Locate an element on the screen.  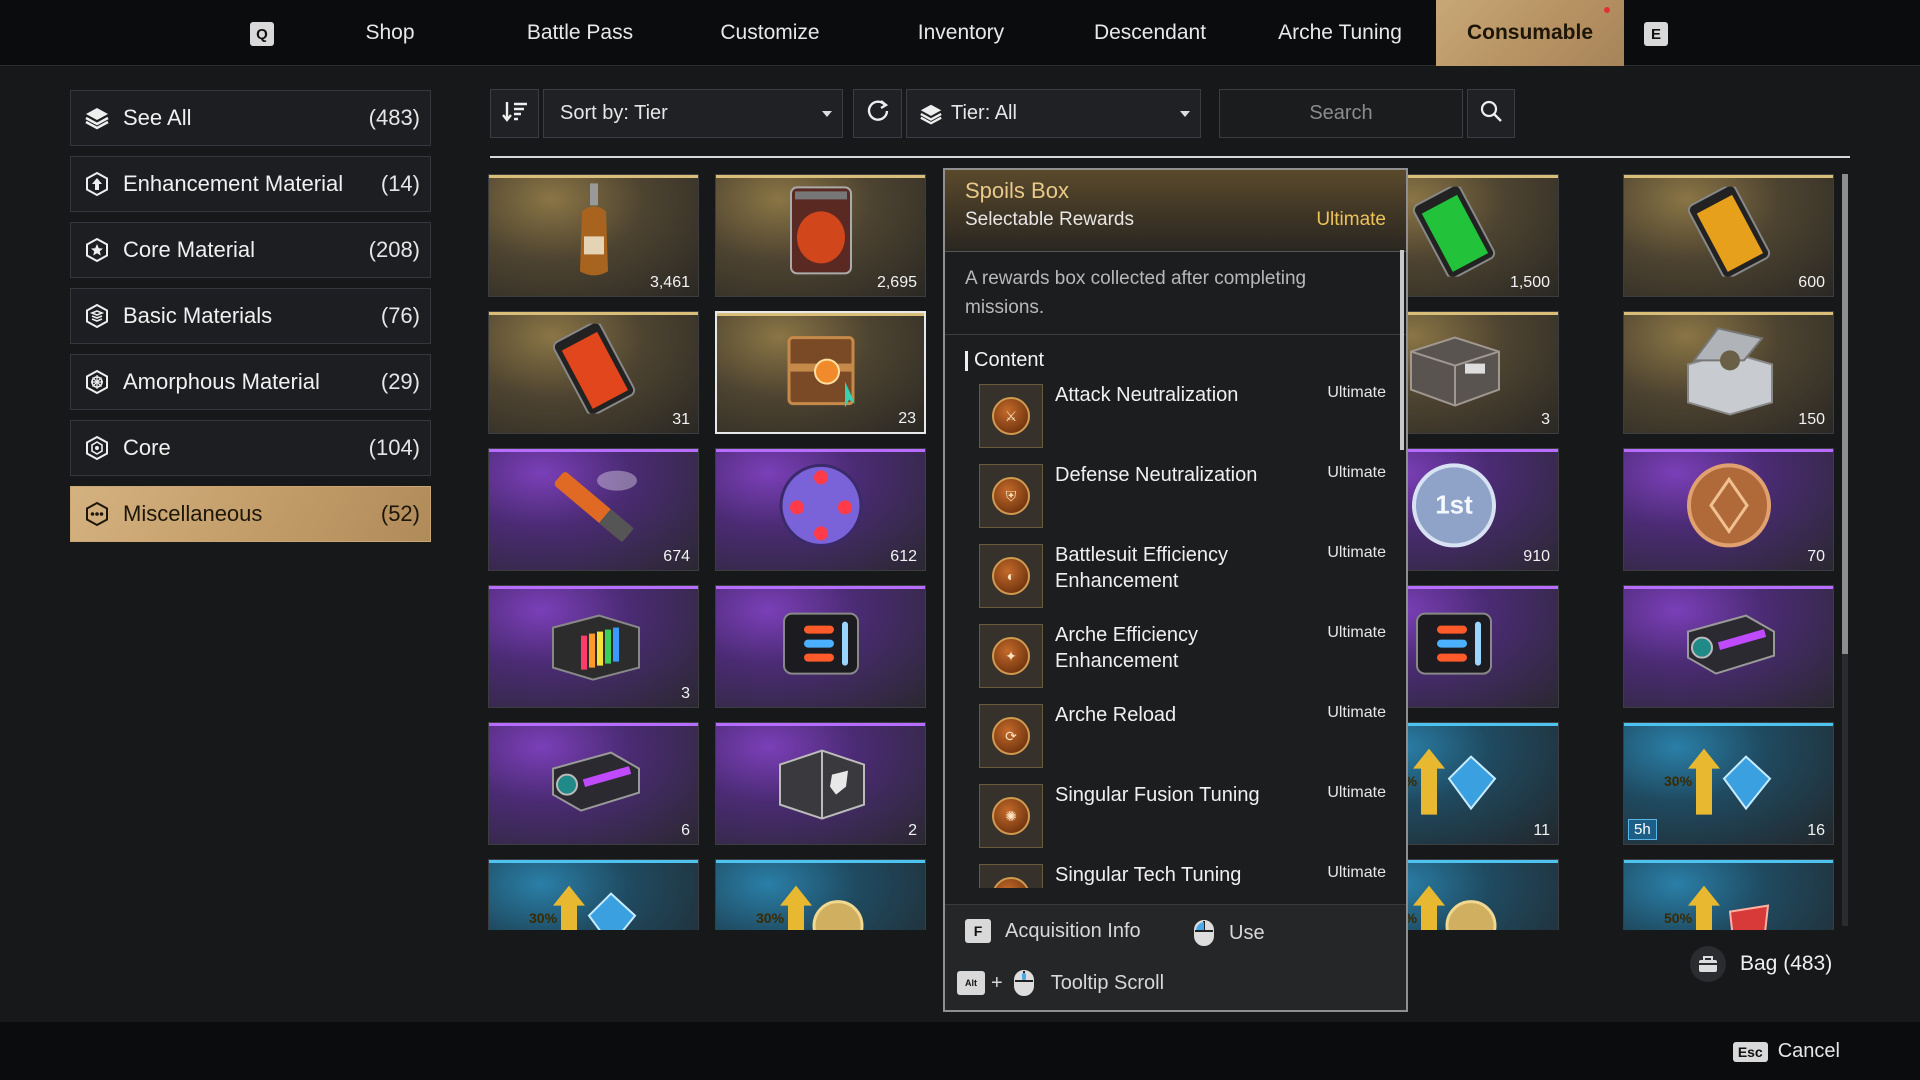
category-core: Core (104) is located at coordinates (250, 448).